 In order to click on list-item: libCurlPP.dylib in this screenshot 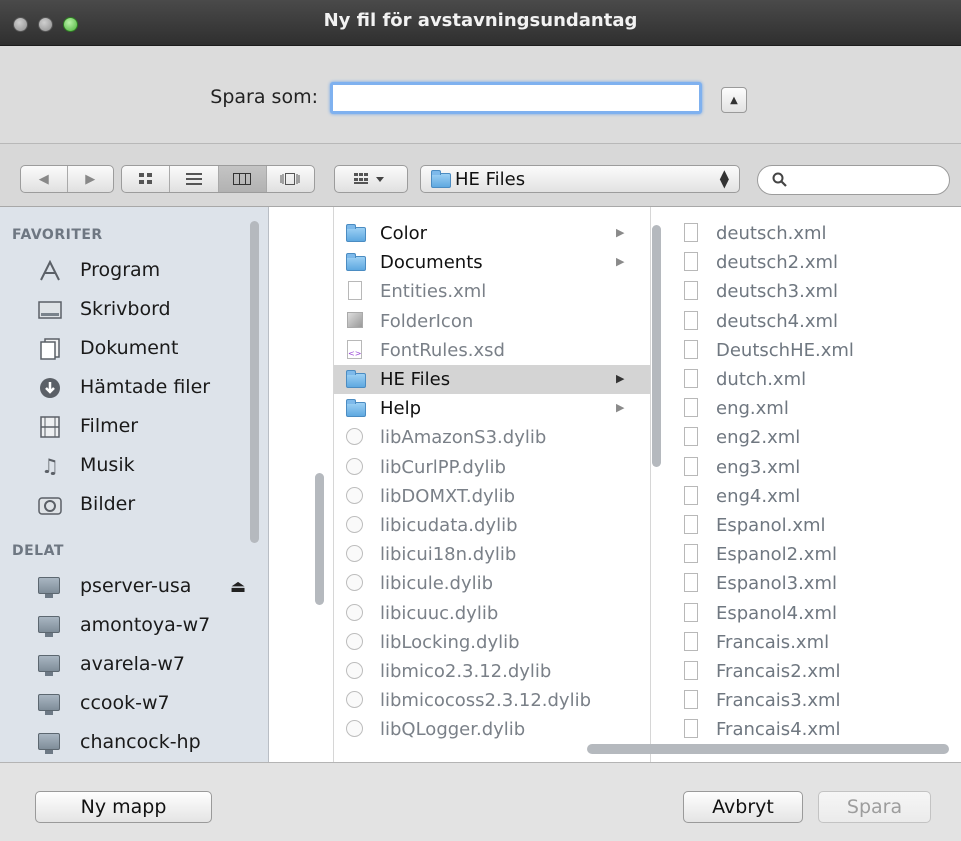, I will do `click(492, 467)`.